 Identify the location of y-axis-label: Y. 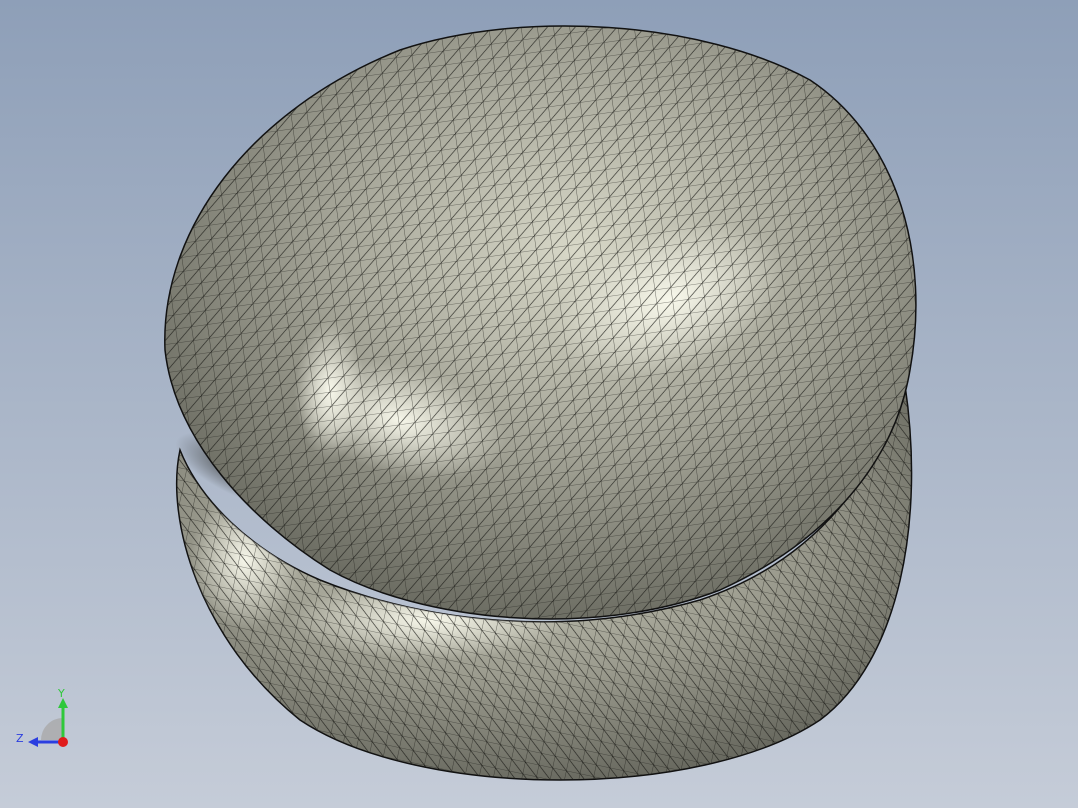
(61, 693).